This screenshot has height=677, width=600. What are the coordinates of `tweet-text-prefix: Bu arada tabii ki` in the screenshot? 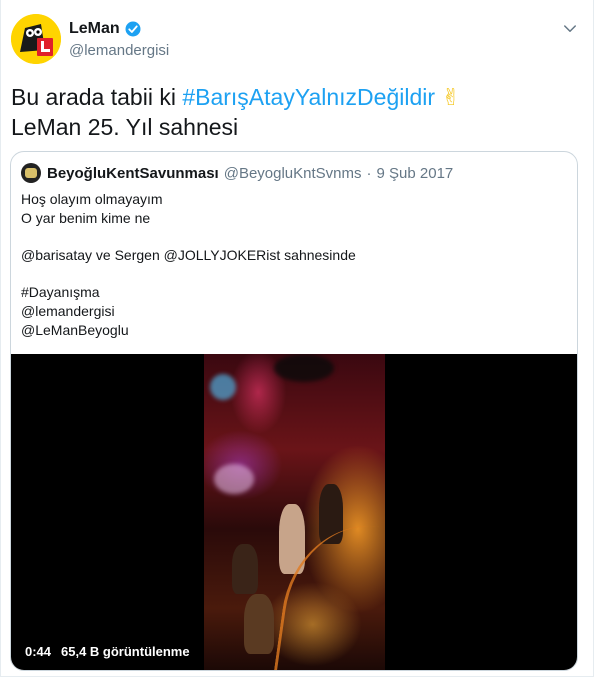 It's located at (97, 97).